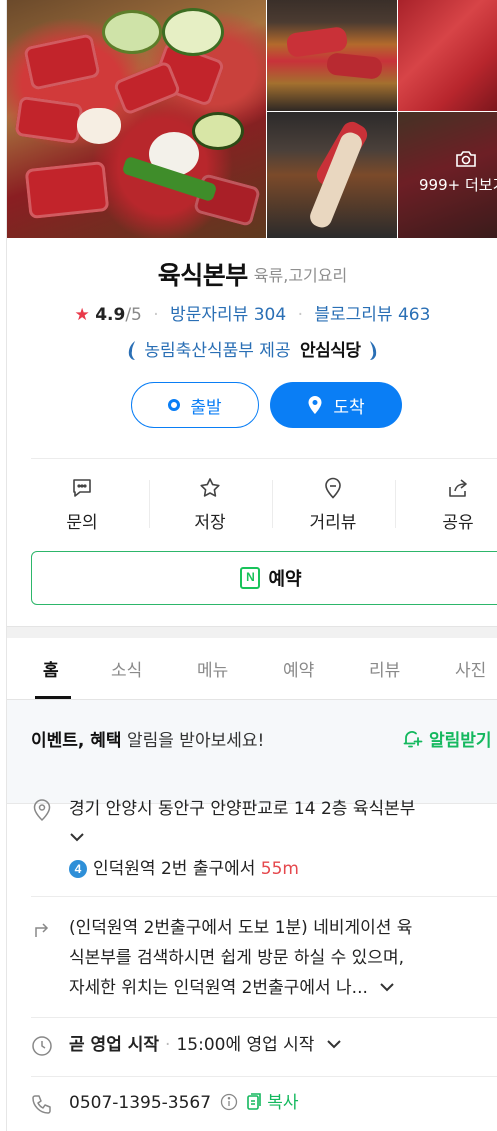  I want to click on subscribe-alert-button: 알림받기, so click(446, 738).